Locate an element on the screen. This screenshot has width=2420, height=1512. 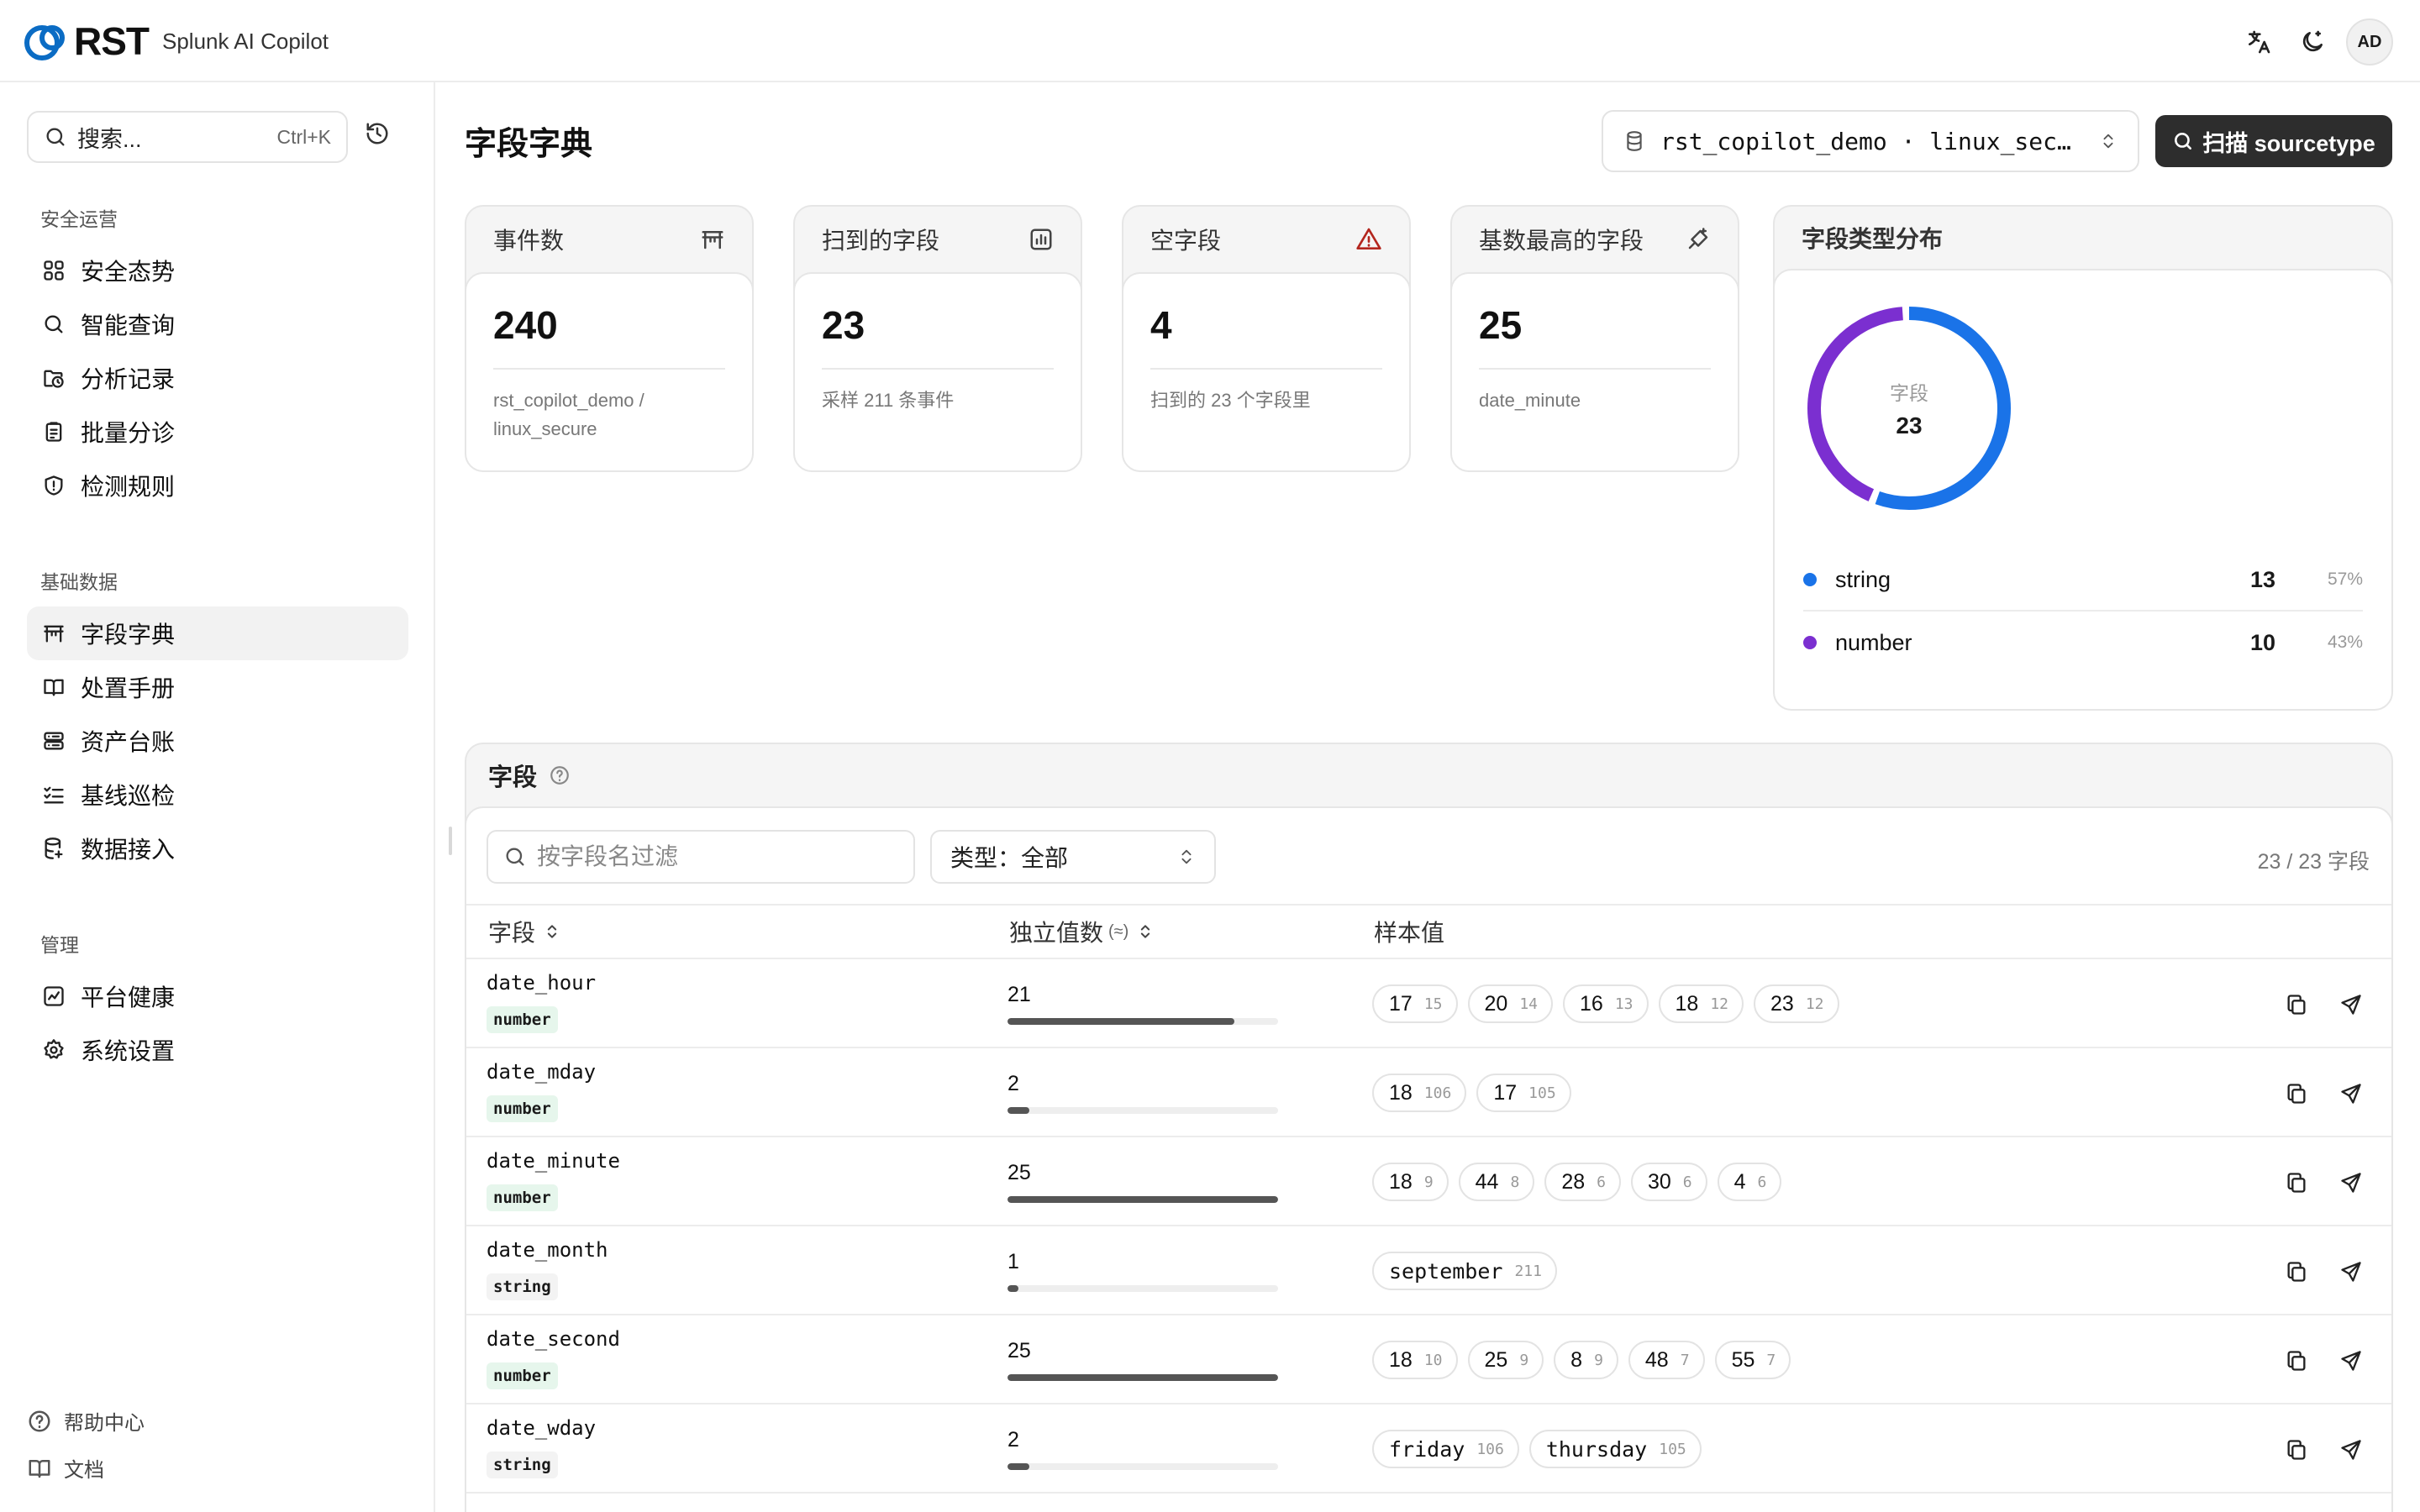
sample-chip: 16 13 is located at coordinates (1606, 1003).